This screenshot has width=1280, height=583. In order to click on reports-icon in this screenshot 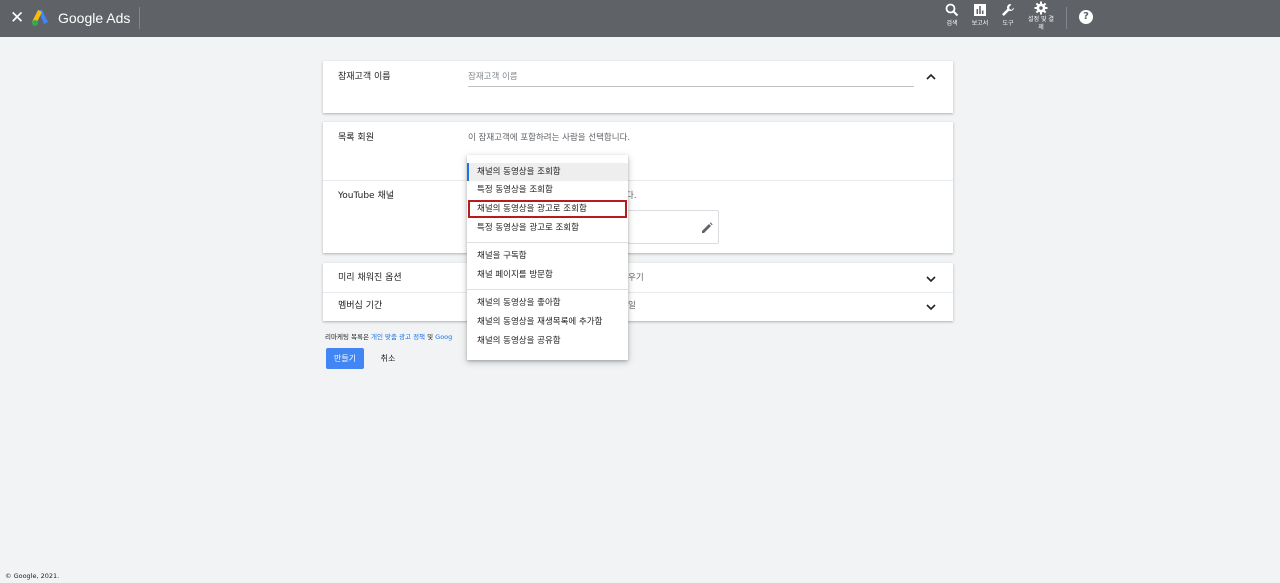, I will do `click(980, 10)`.